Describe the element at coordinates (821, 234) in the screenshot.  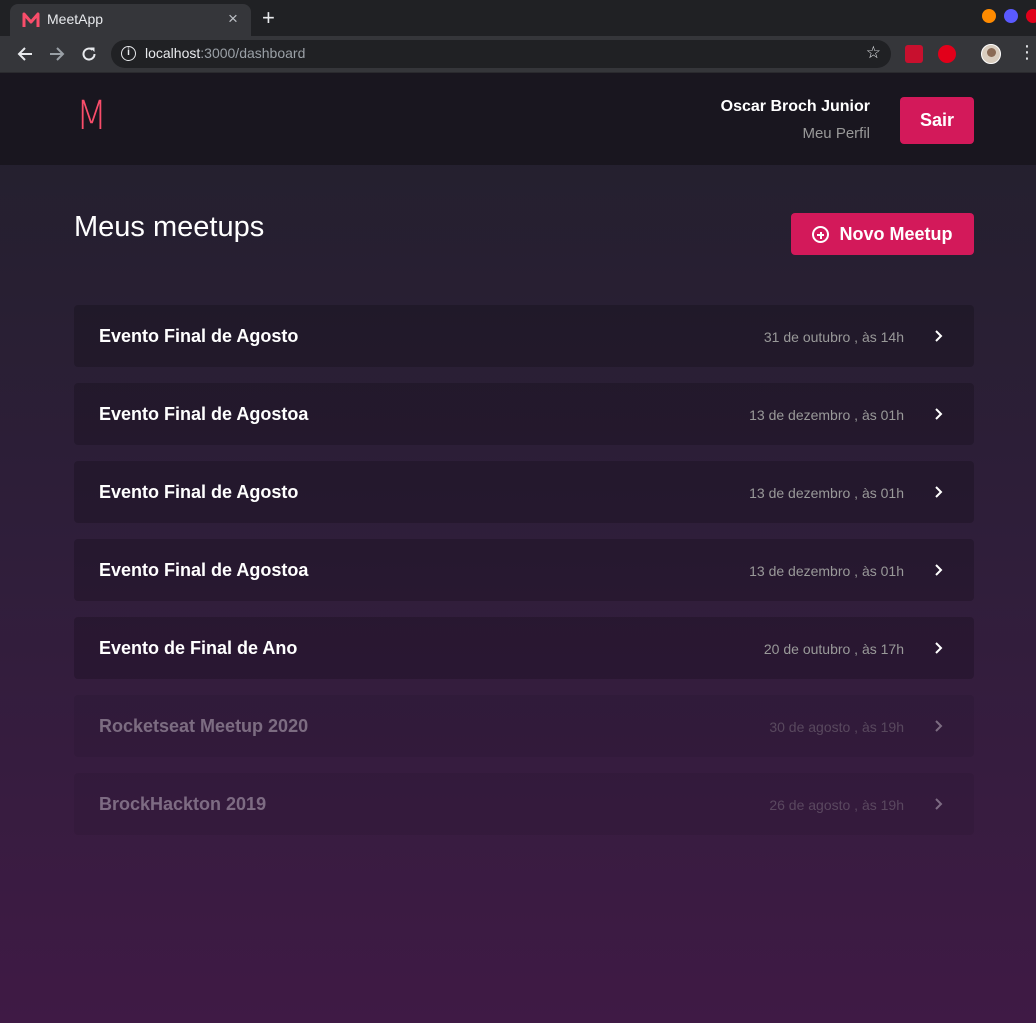
I see `add-circle-icon` at that location.